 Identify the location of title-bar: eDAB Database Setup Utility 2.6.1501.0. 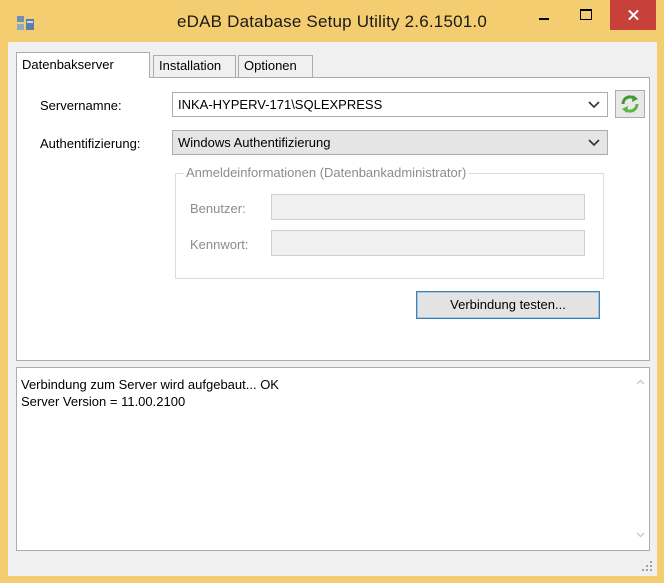
(332, 21).